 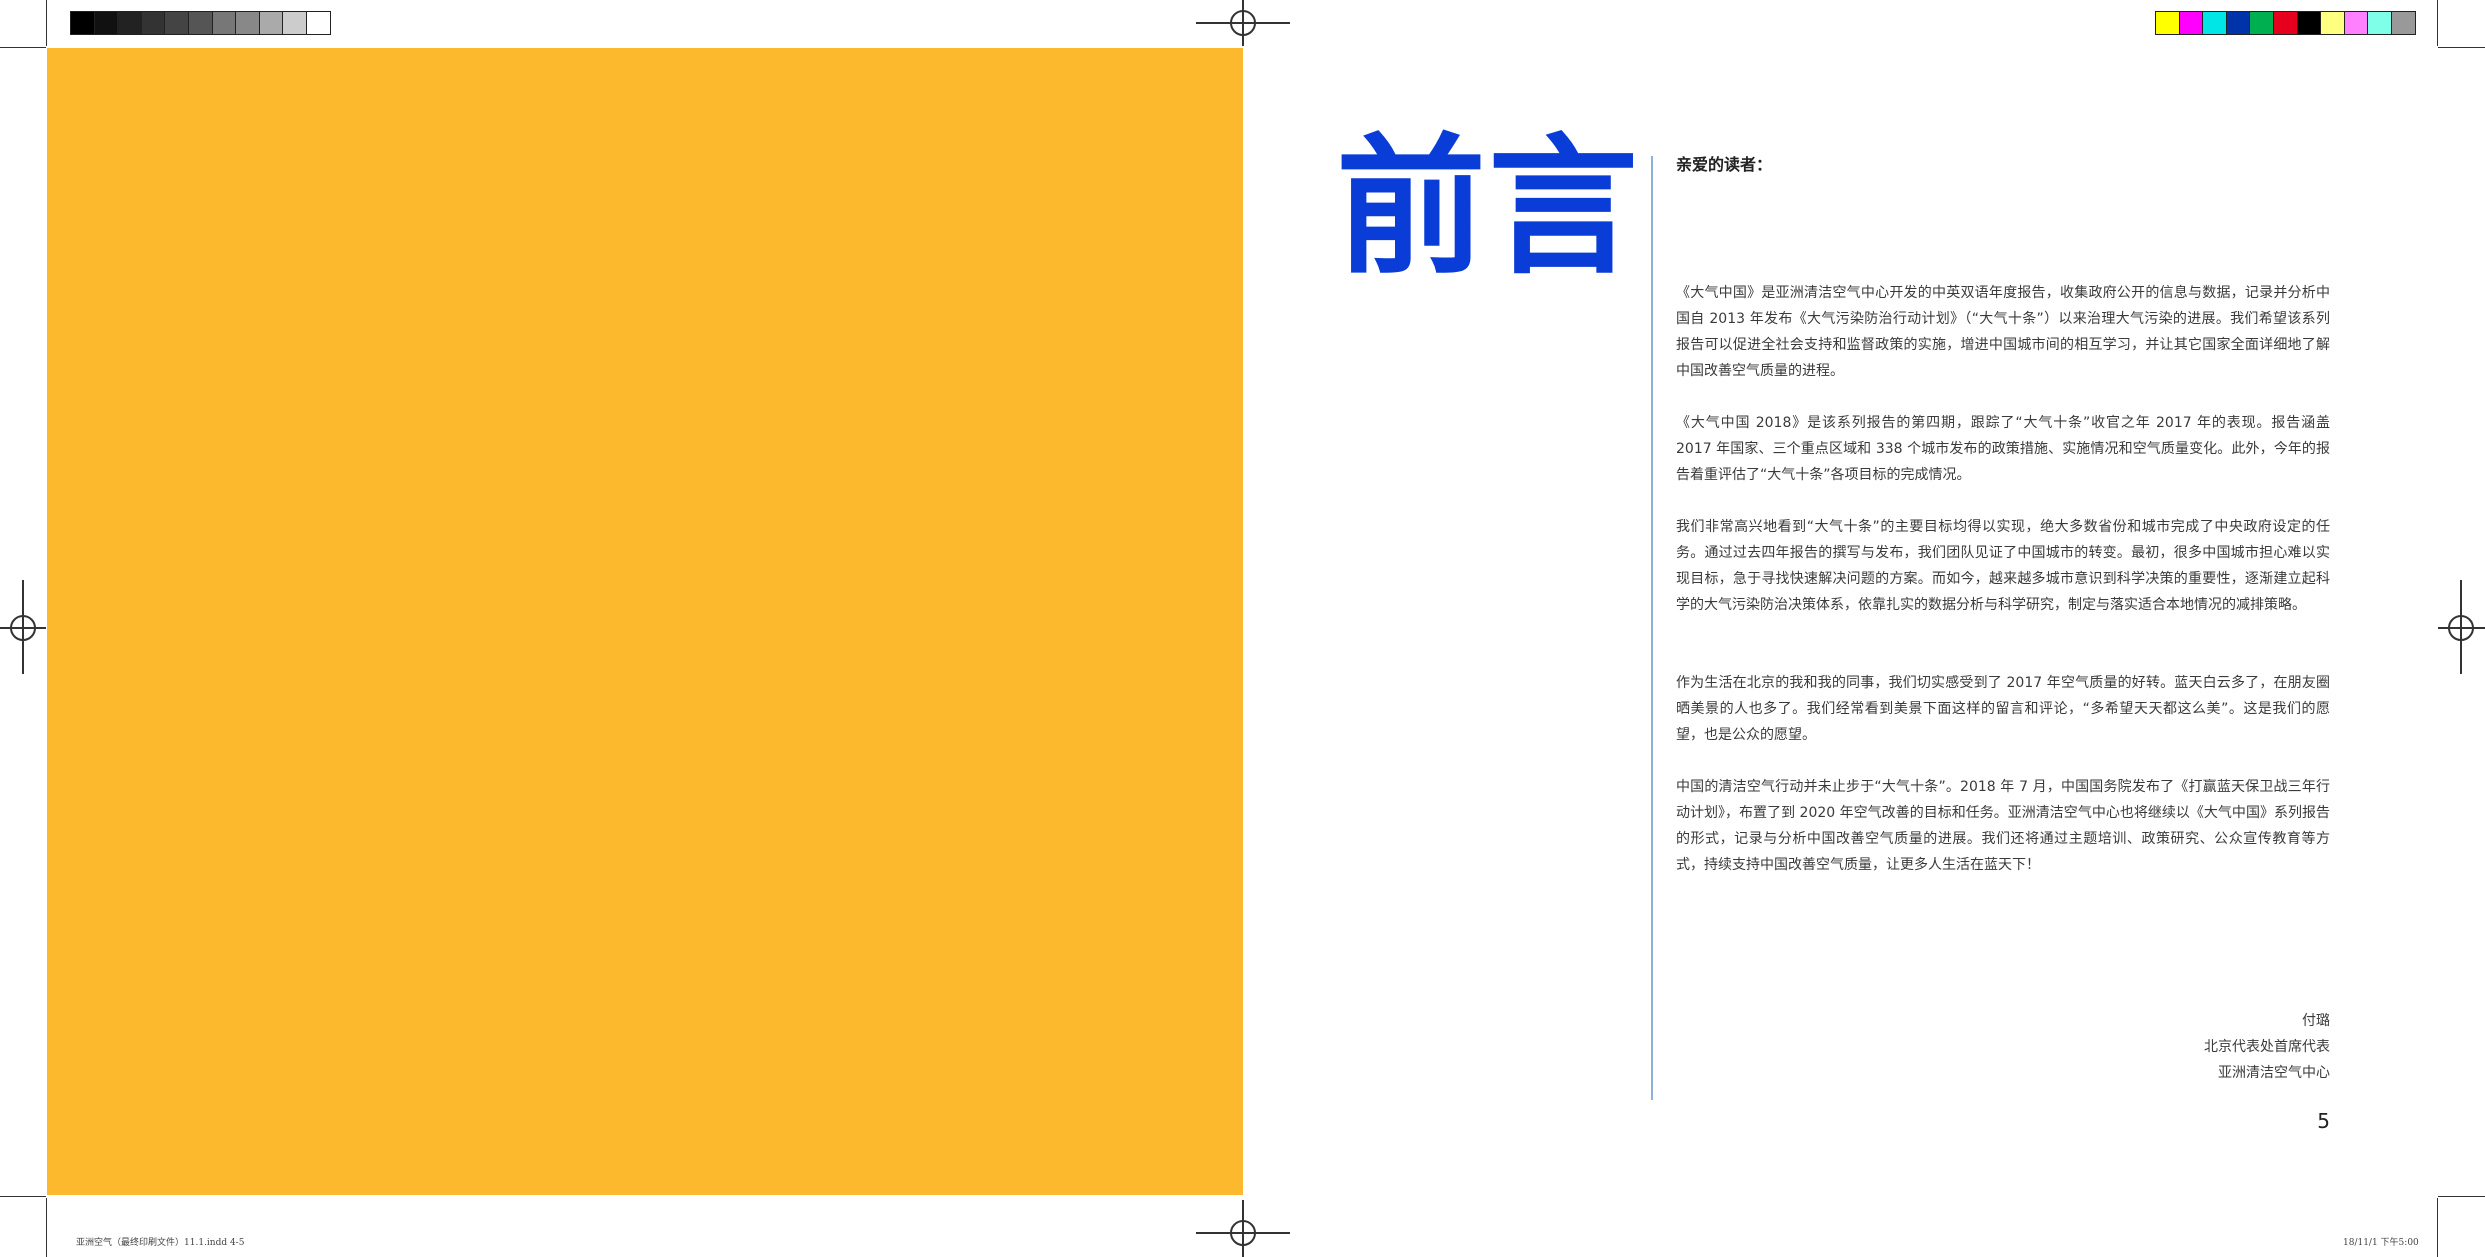 I want to click on signature-organization: 亚洲清洁空气中心, so click(x=2274, y=1073).